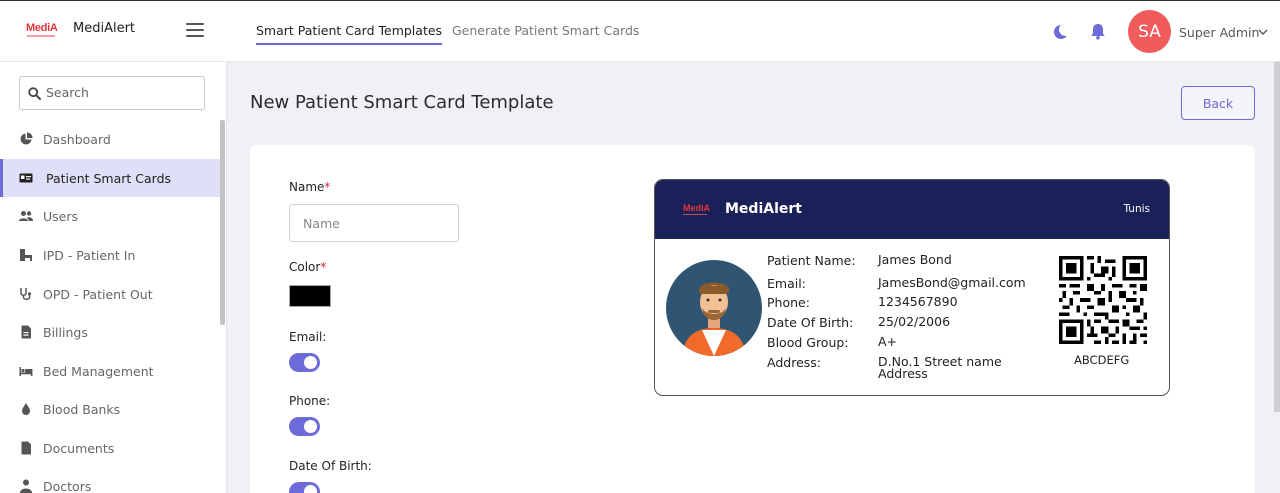 The width and height of the screenshot is (1280, 493). Describe the element at coordinates (811, 260) in the screenshot. I see `card-label-name: Patient Name:` at that location.